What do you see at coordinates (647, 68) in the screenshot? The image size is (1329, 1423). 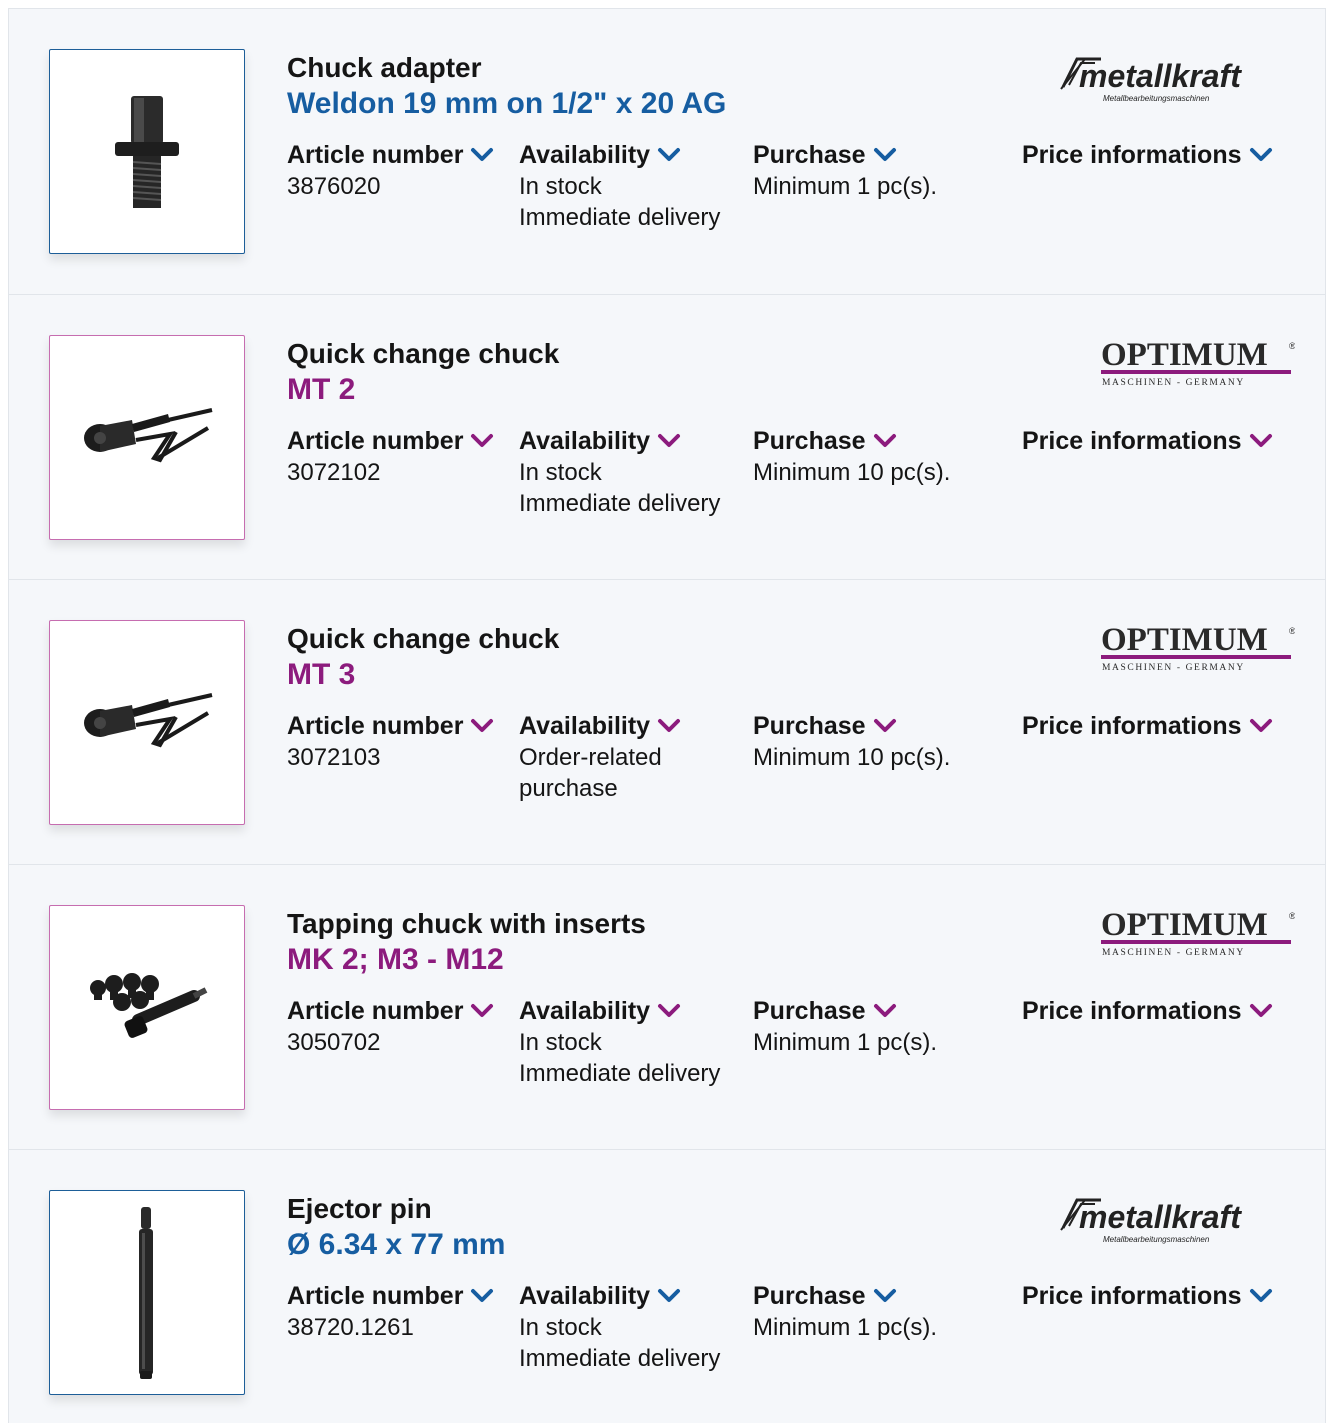 I see `product-title: Chuck adapter` at bounding box center [647, 68].